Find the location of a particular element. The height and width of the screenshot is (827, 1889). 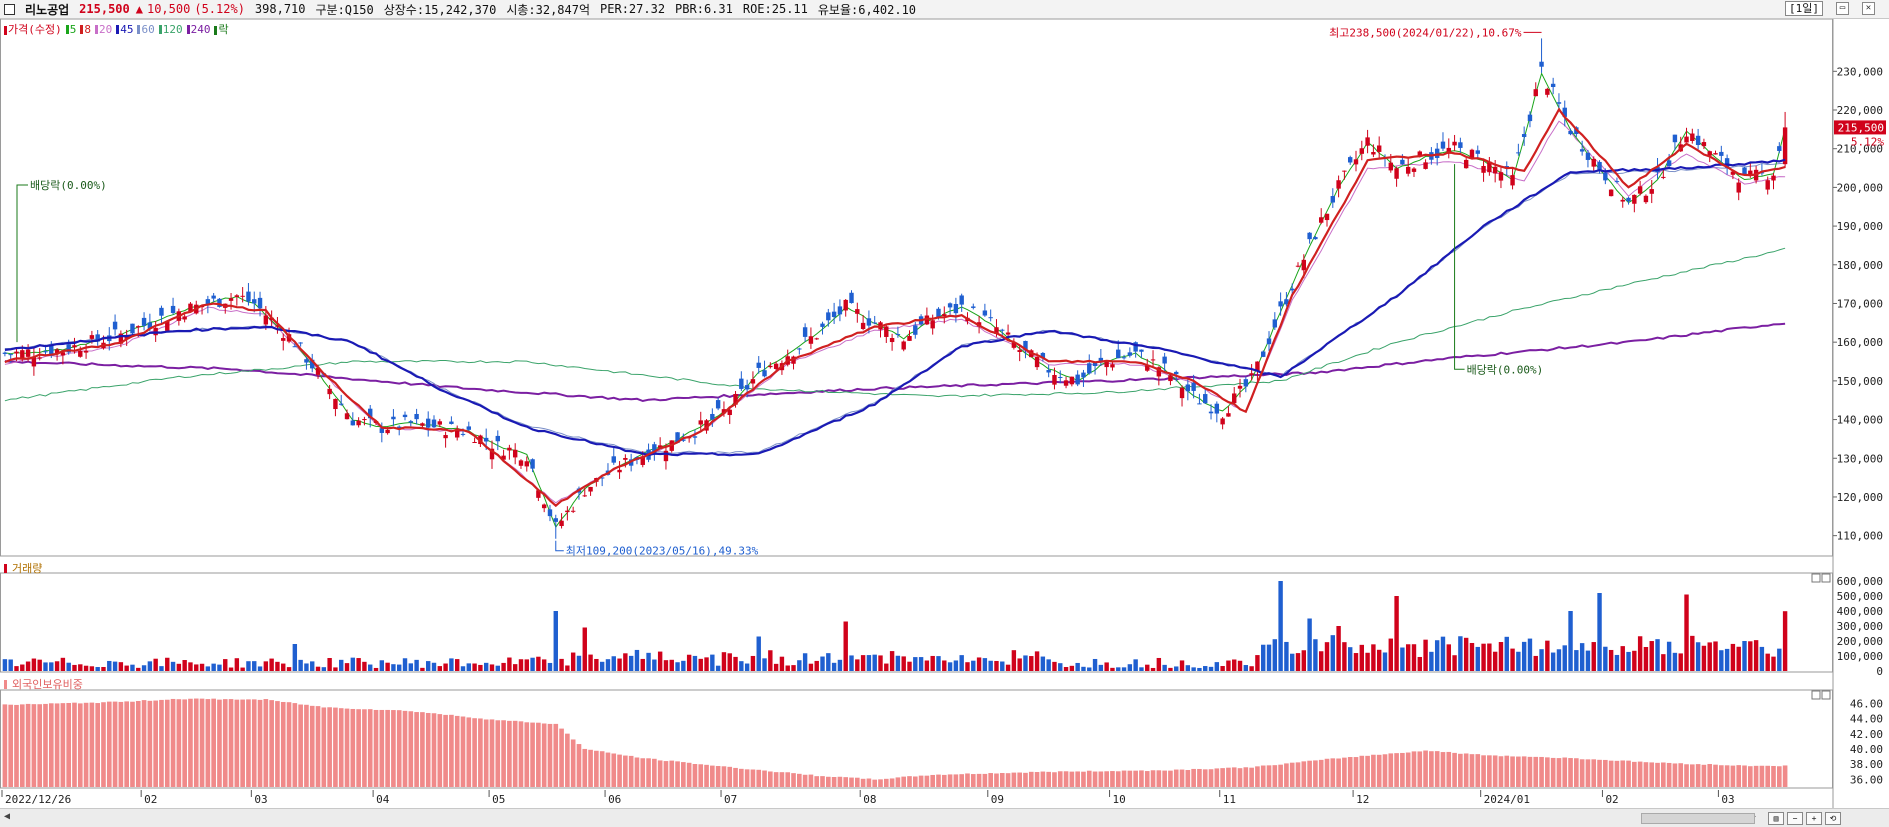

ma-legend-4: 60 is located at coordinates (146, 29).